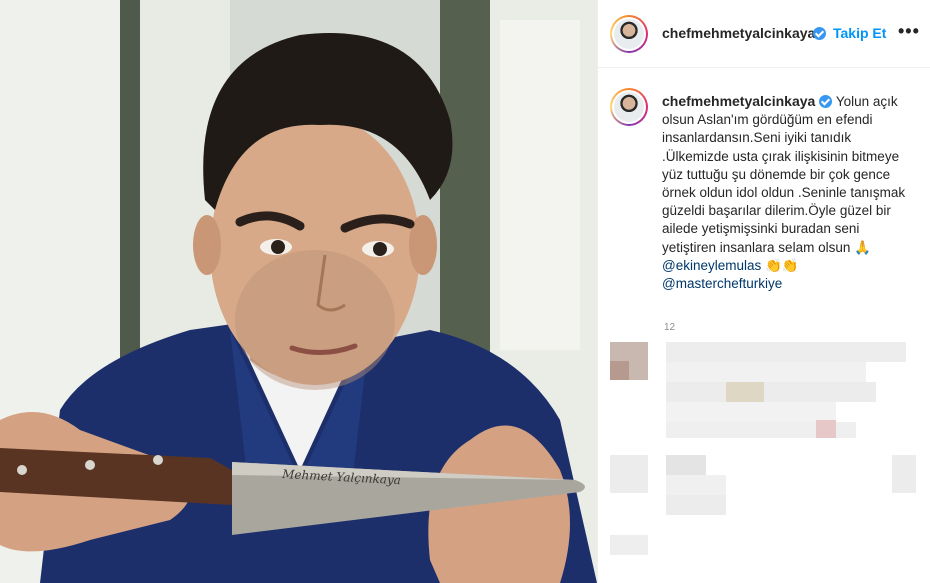 The height and width of the screenshot is (583, 930). I want to click on more-options-icon: •••, so click(909, 31).